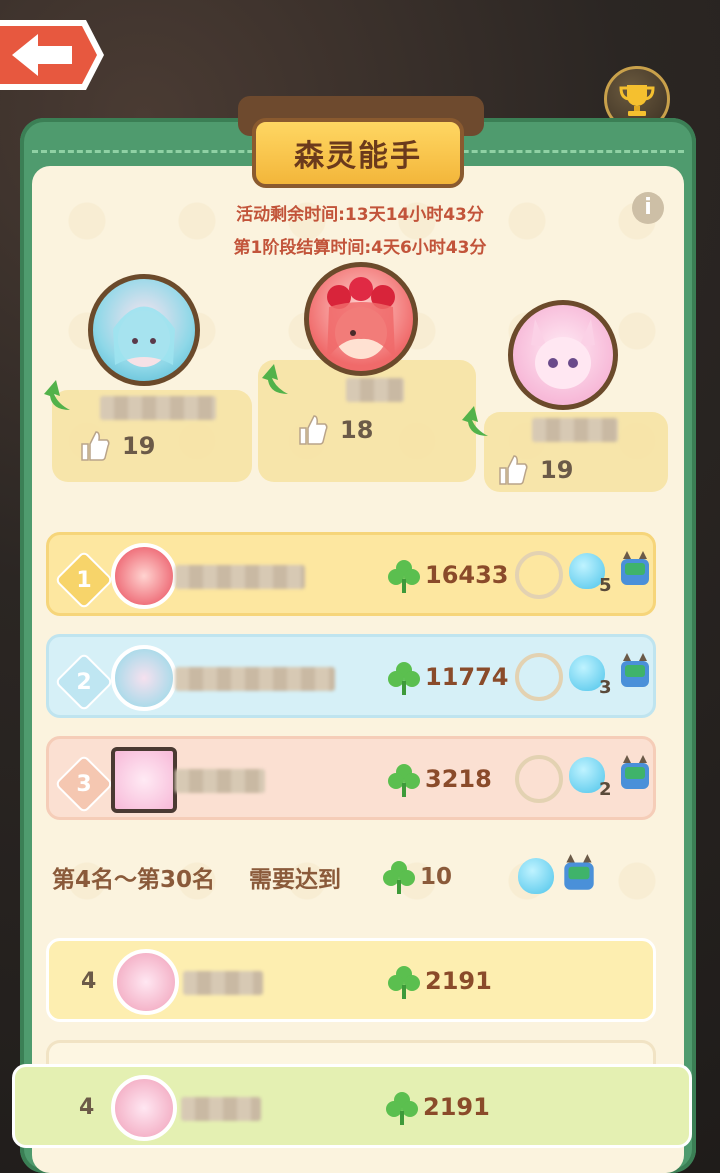 This screenshot has height=1173, width=720. I want to click on podium-avatar-center, so click(361, 319).